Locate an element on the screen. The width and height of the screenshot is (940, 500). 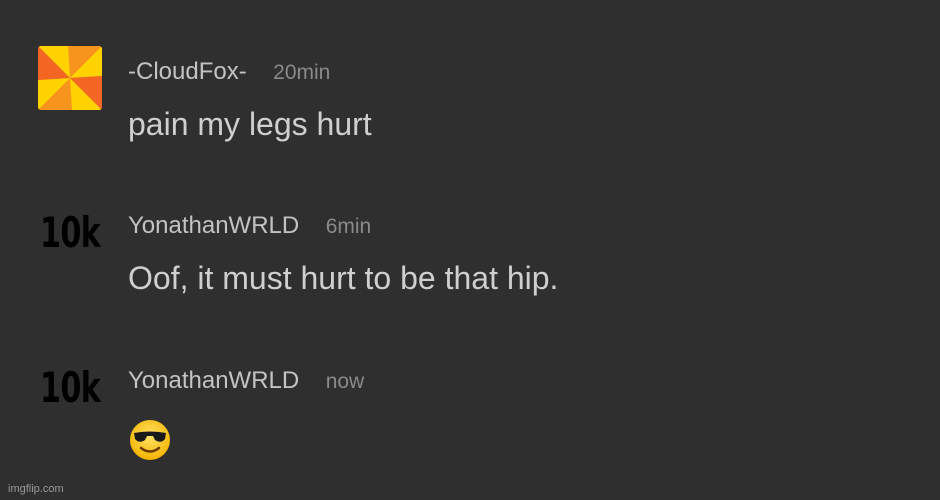
timestamp: 20min is located at coordinates (302, 72).